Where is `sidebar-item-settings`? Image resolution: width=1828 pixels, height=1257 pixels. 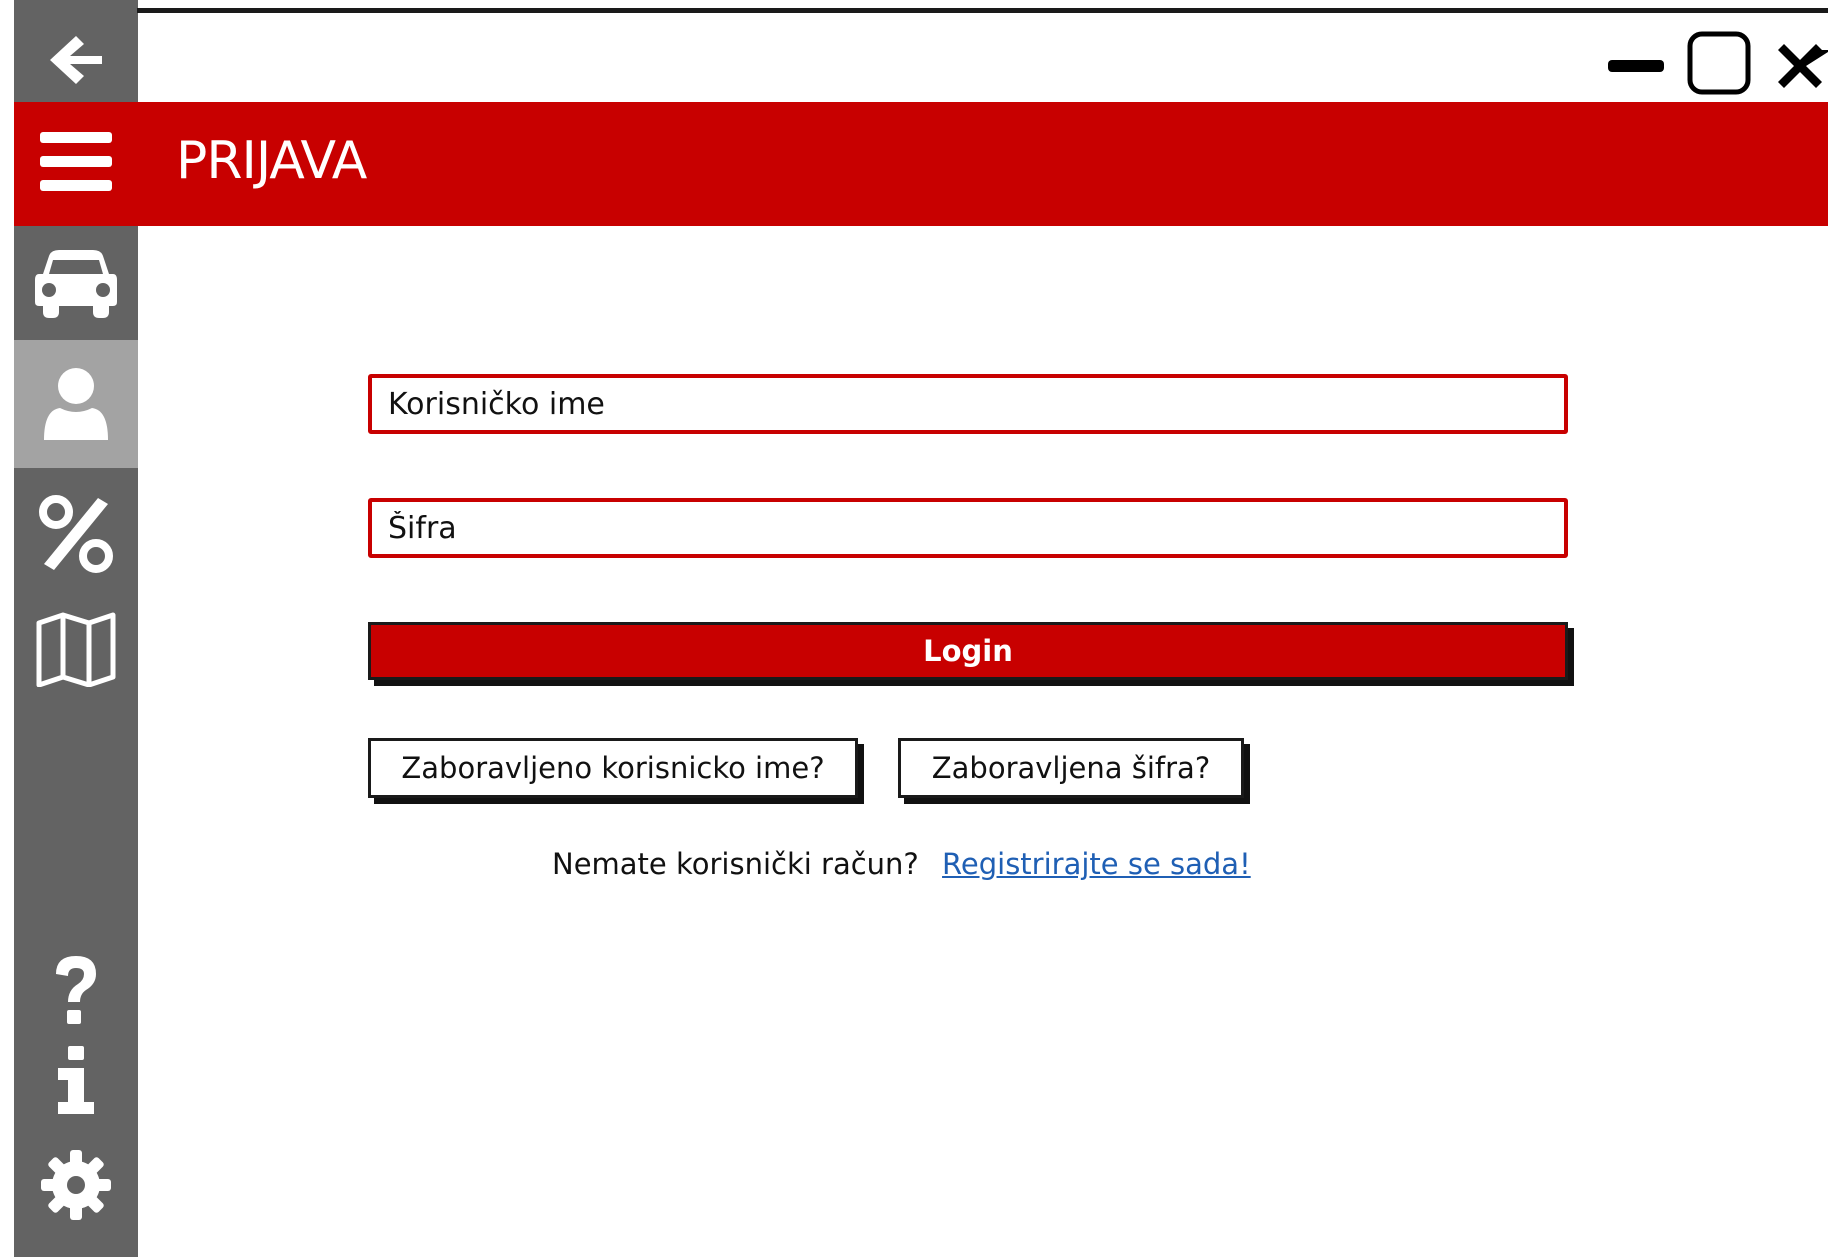 sidebar-item-settings is located at coordinates (76, 1185).